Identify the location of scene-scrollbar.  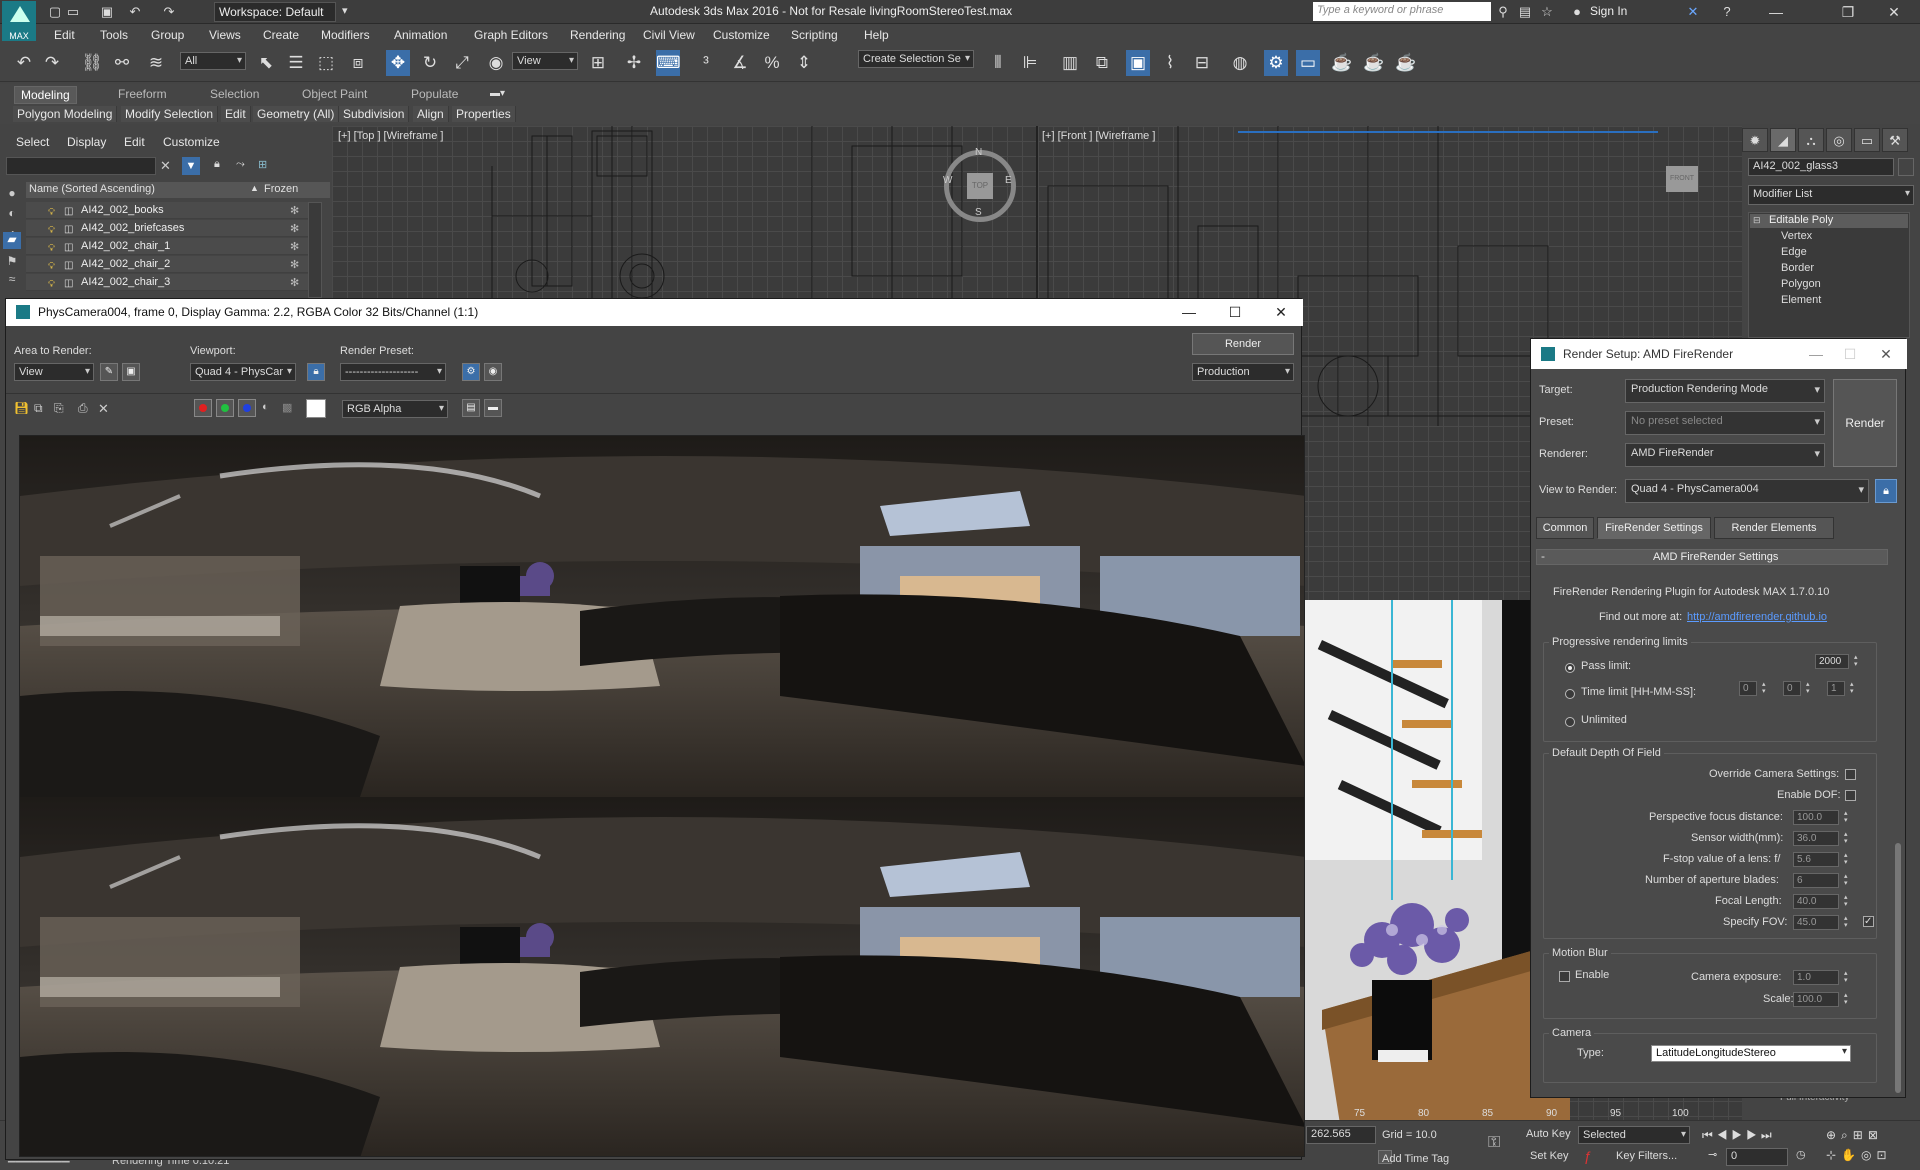
(315, 250).